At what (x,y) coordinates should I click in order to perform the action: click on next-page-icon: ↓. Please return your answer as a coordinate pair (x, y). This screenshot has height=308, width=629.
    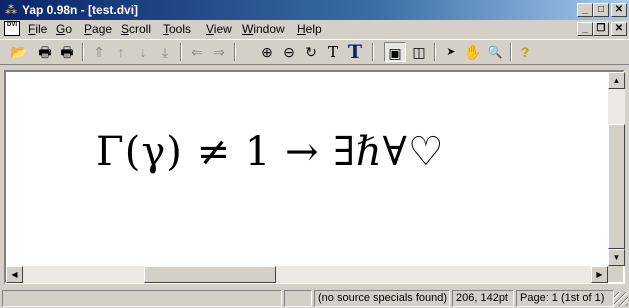
    Looking at the image, I should click on (143, 52).